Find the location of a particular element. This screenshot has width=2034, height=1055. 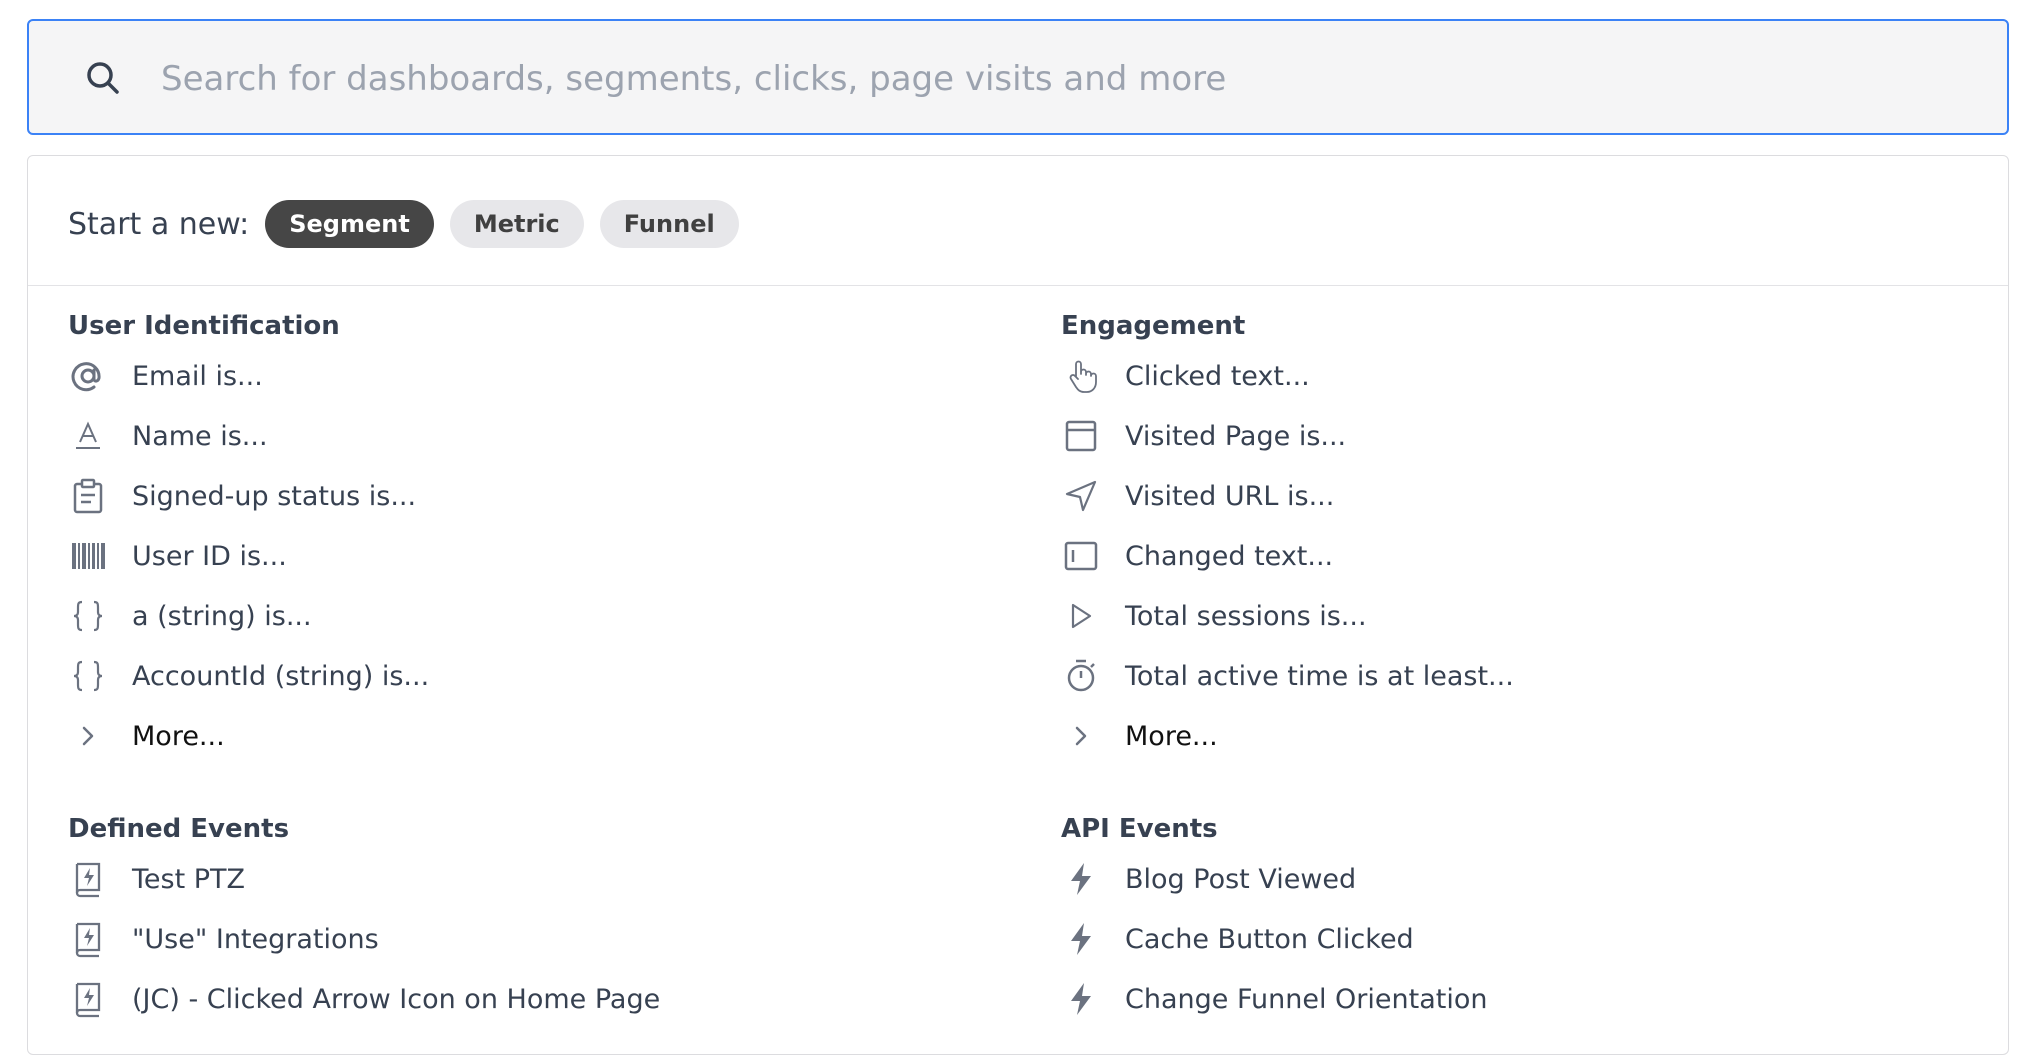

defined-event-item: Test PTZ is located at coordinates (518, 879).